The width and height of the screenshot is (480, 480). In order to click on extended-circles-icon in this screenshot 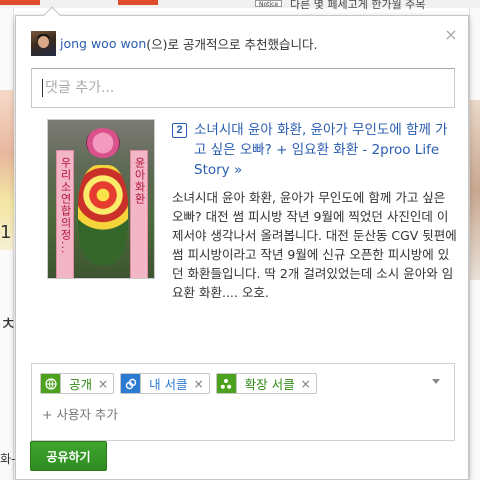, I will do `click(226, 383)`.